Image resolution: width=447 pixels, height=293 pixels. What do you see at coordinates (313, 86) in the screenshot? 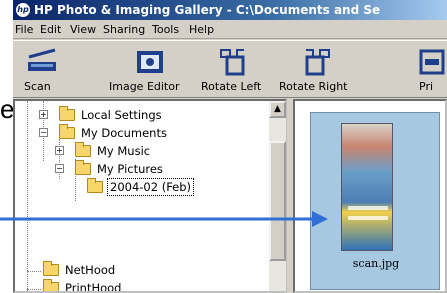
I see `rotate-right-label: Rotate Right` at bounding box center [313, 86].